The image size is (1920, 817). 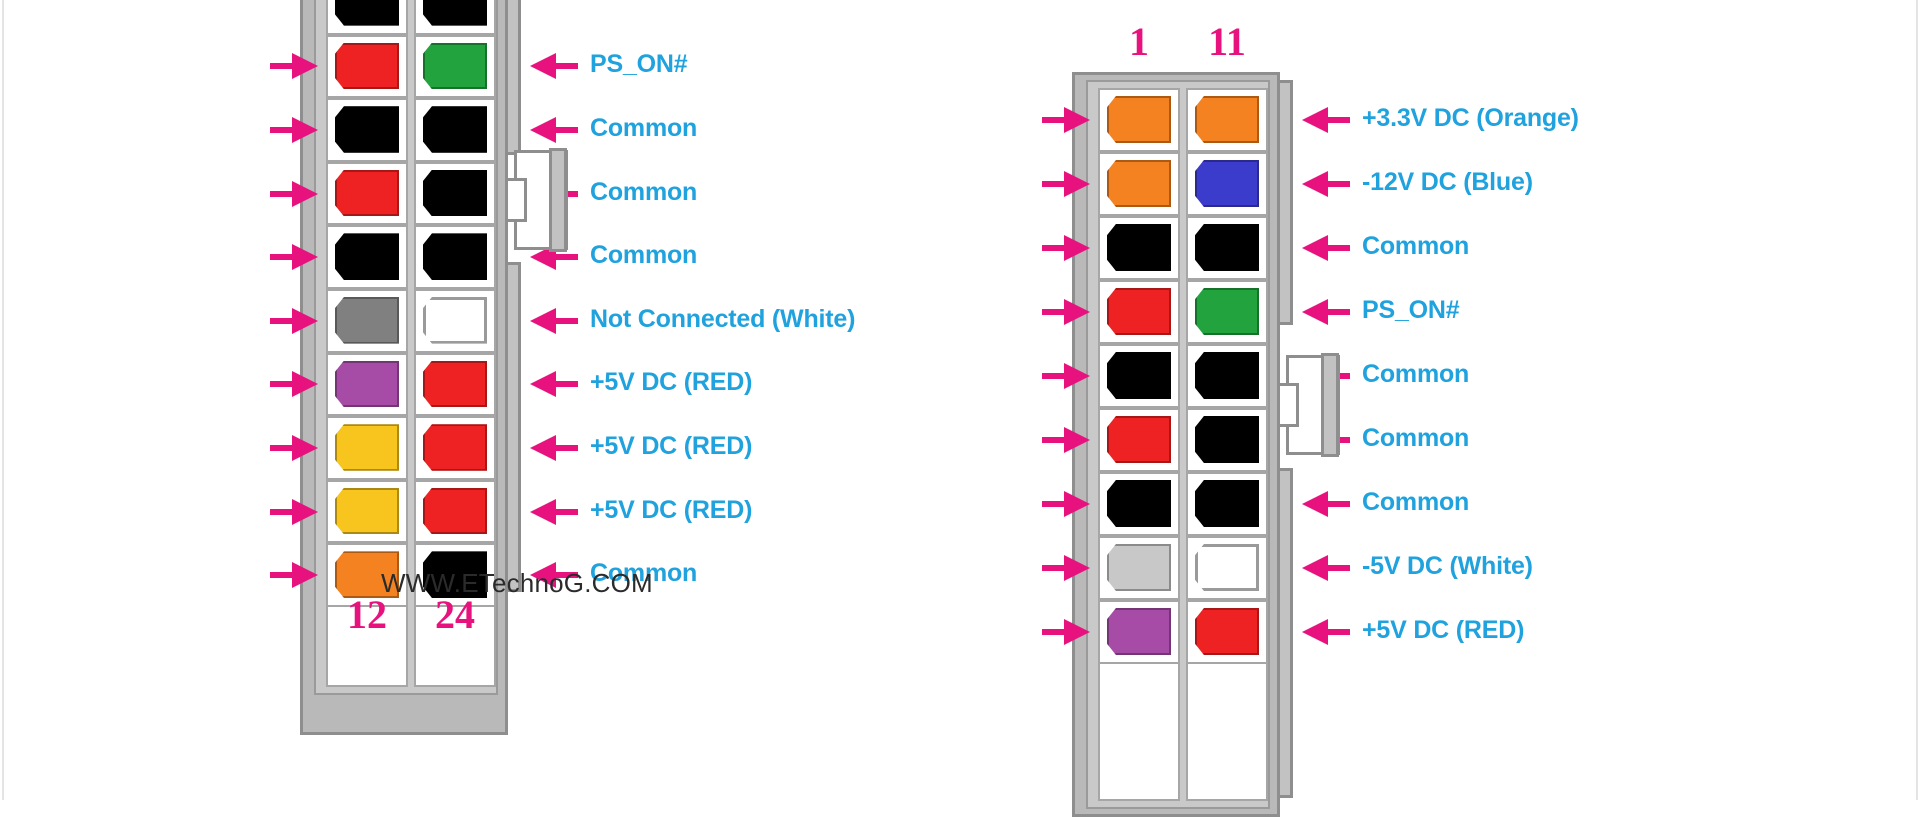 I want to click on right-connector-latch, so click(x=1308, y=439).